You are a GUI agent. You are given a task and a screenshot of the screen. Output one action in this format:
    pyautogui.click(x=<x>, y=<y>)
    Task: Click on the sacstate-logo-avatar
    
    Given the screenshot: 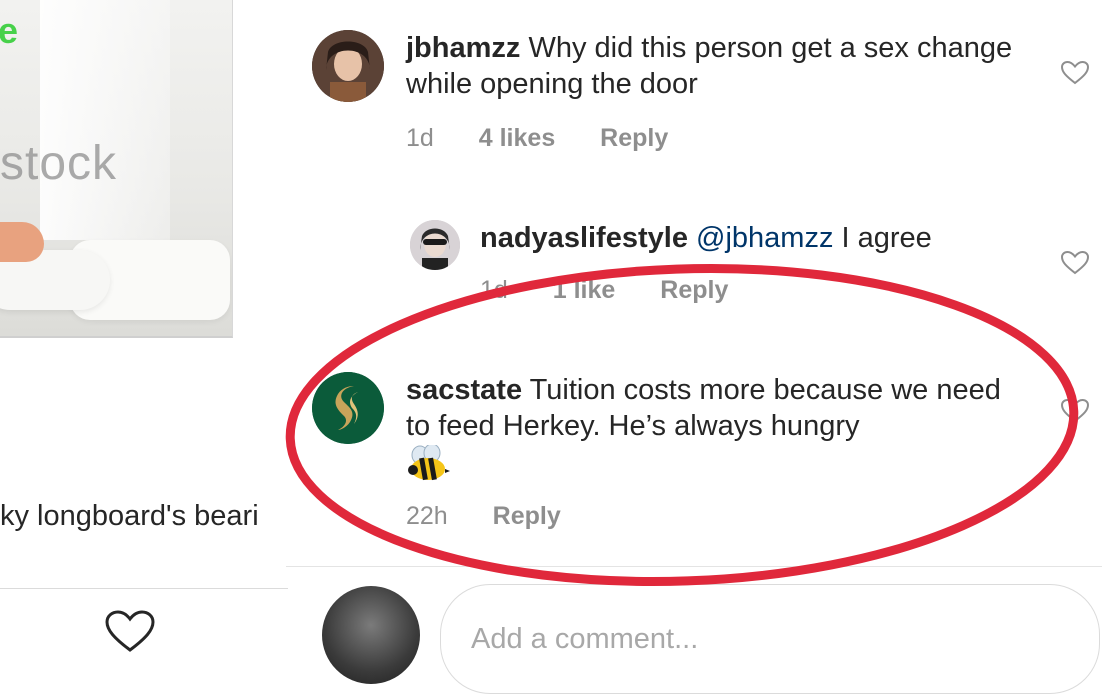 What is the action you would take?
    pyautogui.click(x=348, y=408)
    